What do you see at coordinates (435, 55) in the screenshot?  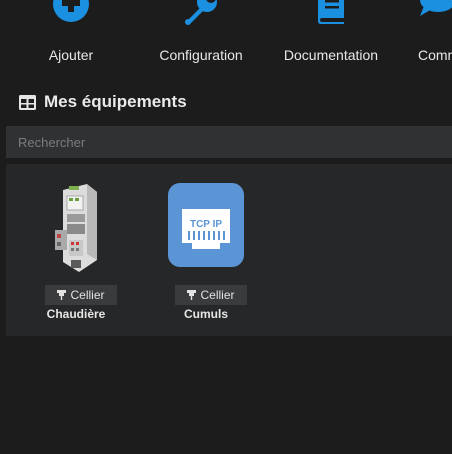 I see `community-label: Comm` at bounding box center [435, 55].